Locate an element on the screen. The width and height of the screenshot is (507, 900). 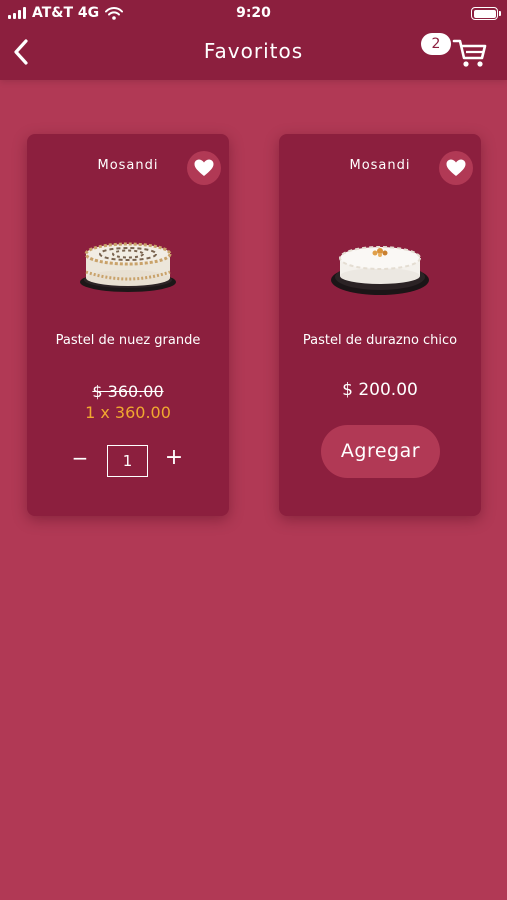
cart-icon is located at coordinates (469, 53).